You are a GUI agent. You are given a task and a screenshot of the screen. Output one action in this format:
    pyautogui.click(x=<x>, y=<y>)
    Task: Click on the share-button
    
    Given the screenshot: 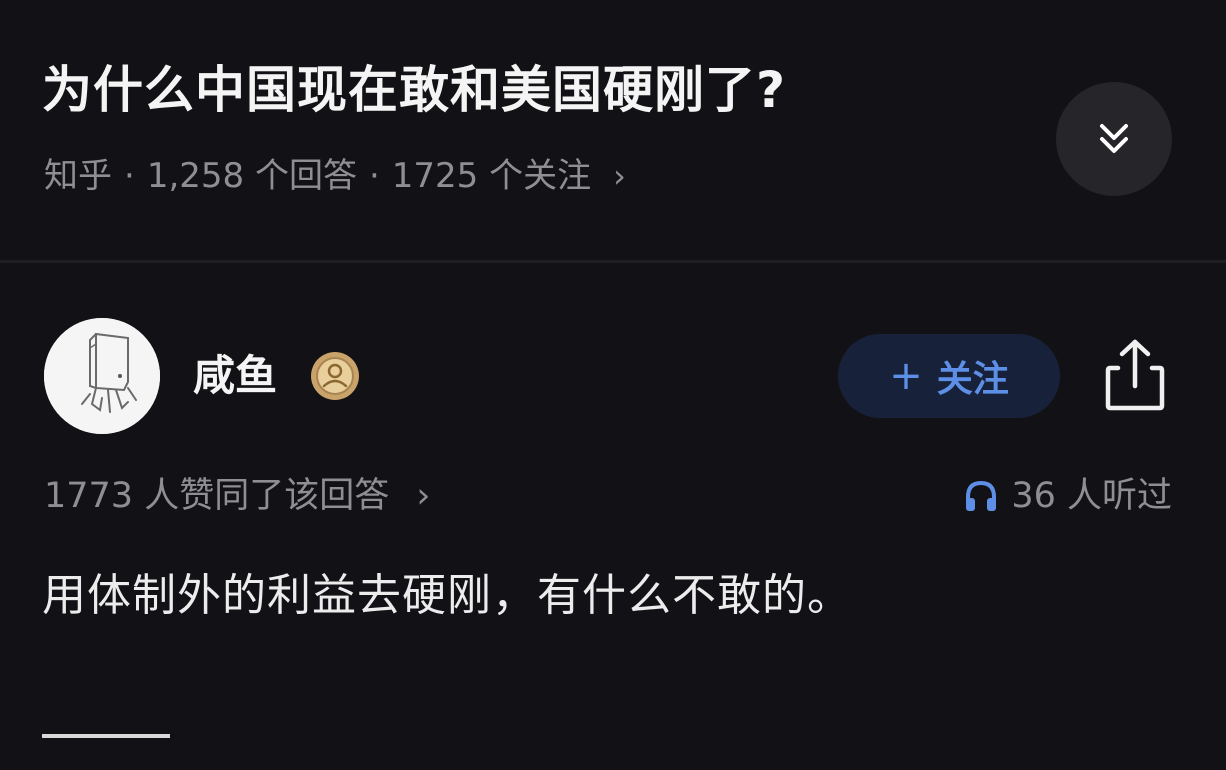 What is the action you would take?
    pyautogui.click(x=1135, y=375)
    